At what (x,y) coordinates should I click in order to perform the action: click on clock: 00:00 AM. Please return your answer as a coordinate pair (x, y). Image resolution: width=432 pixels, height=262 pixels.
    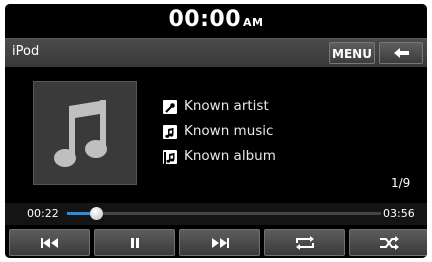
    Looking at the image, I should click on (216, 19).